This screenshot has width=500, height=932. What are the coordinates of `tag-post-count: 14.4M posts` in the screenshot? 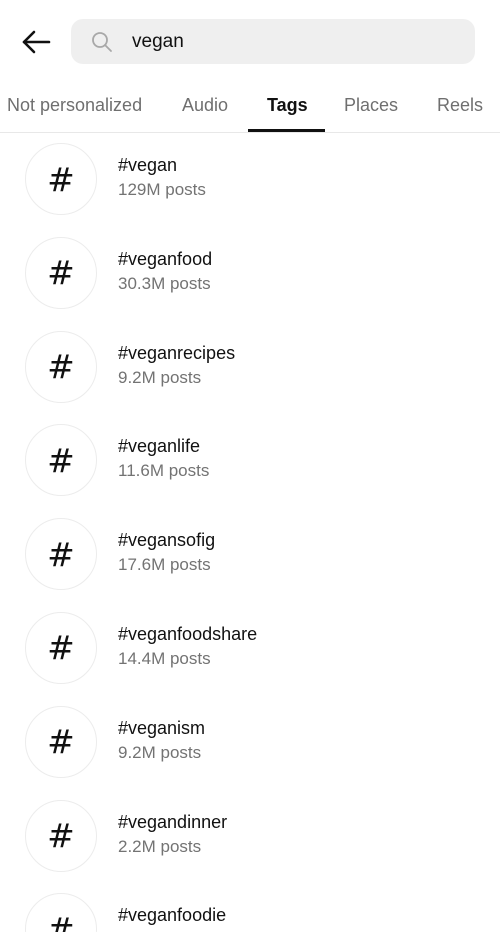 It's located at (164, 658).